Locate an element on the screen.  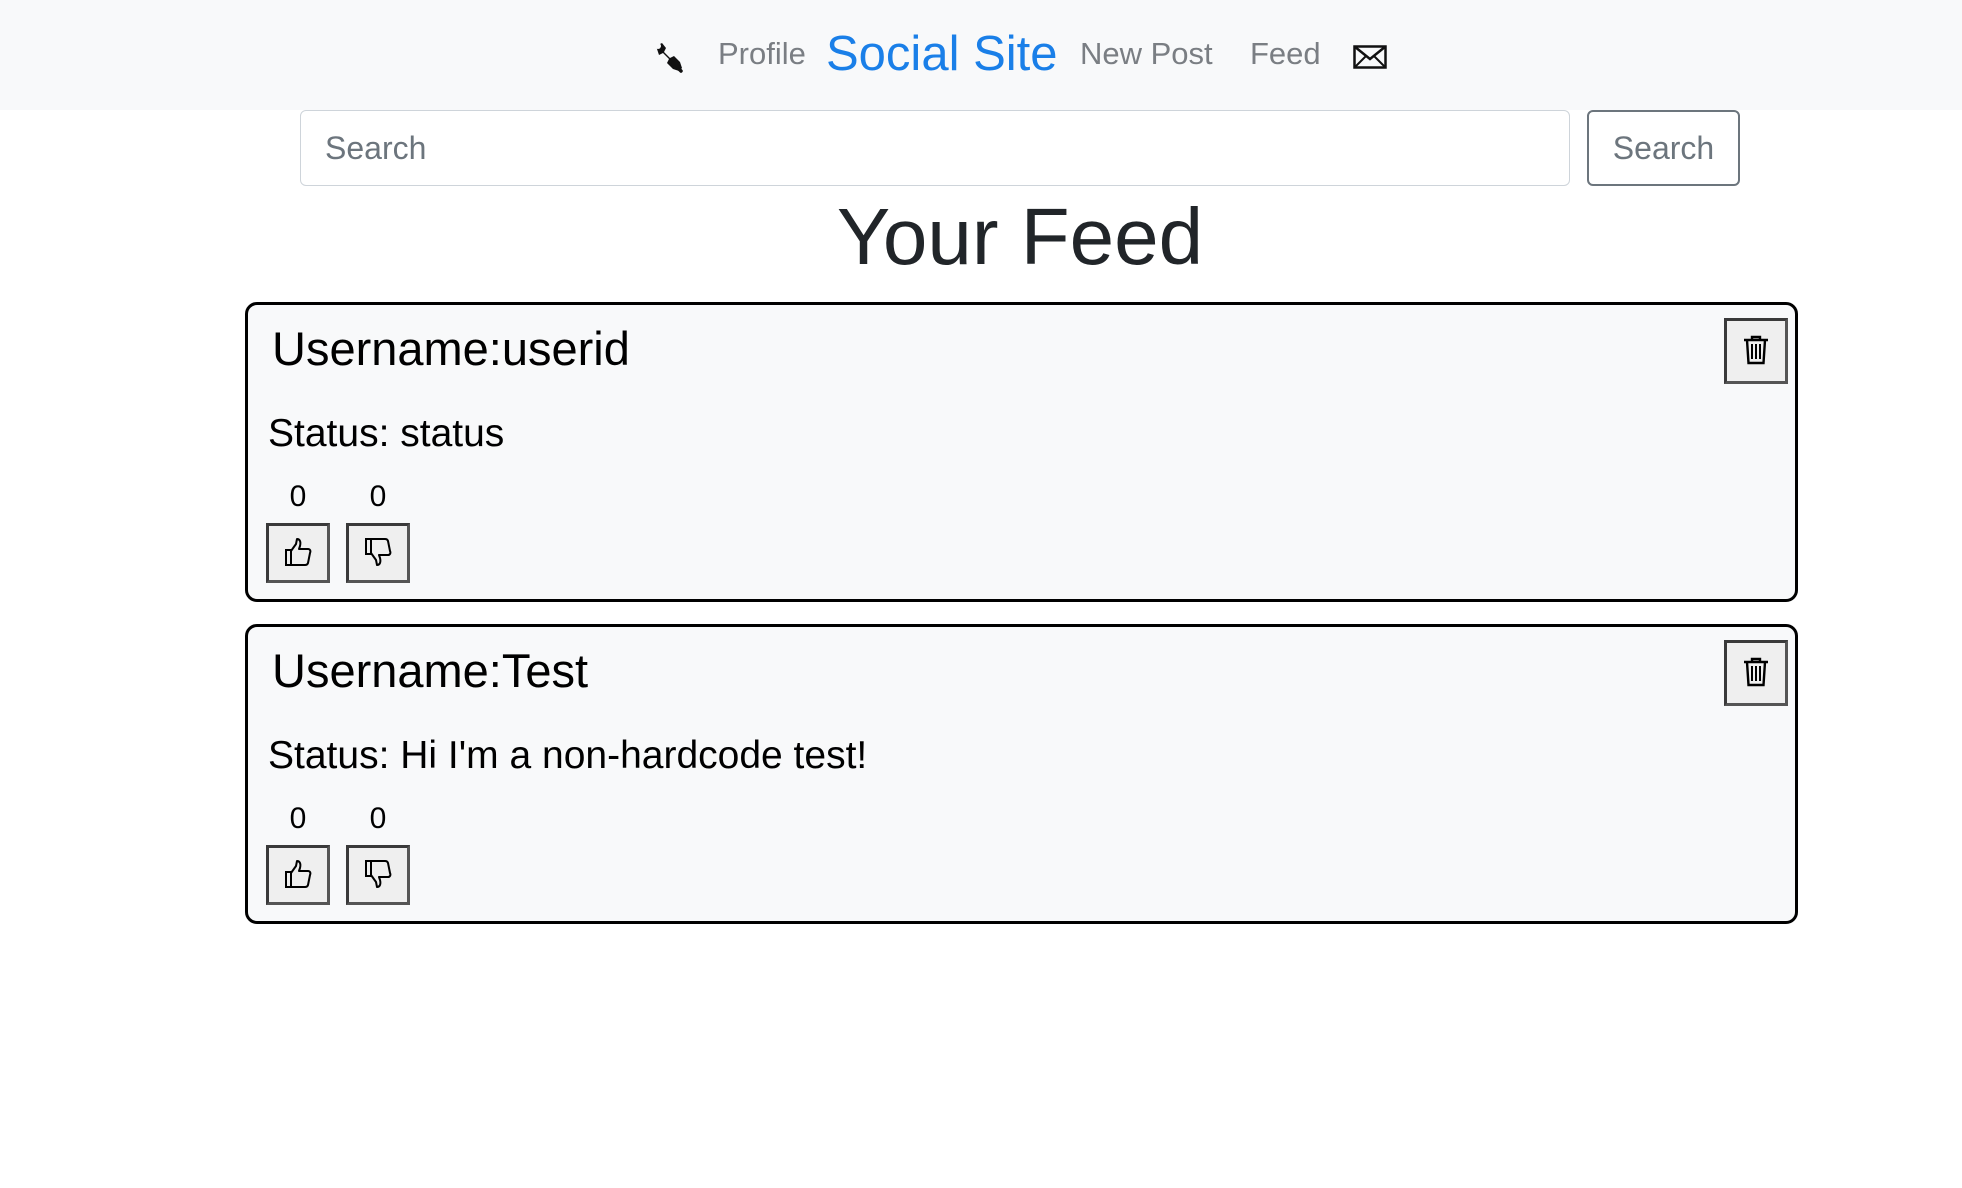
navbar: Profile Social Site New Post Feed is located at coordinates (981, 55).